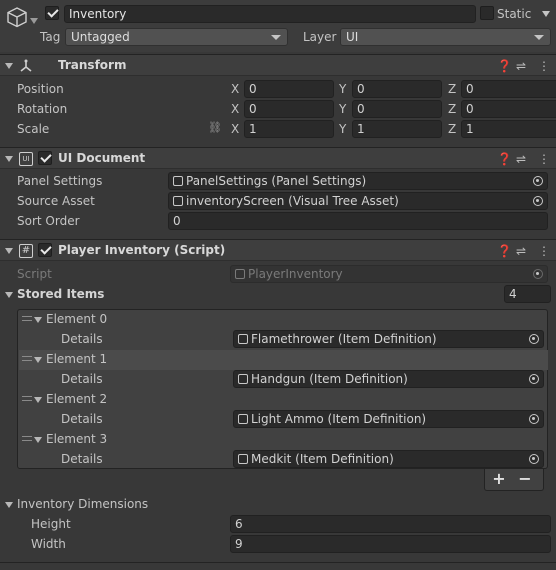 The image size is (556, 570). What do you see at coordinates (9, 295) in the screenshot?
I see `stored-items-foldout-icon` at bounding box center [9, 295].